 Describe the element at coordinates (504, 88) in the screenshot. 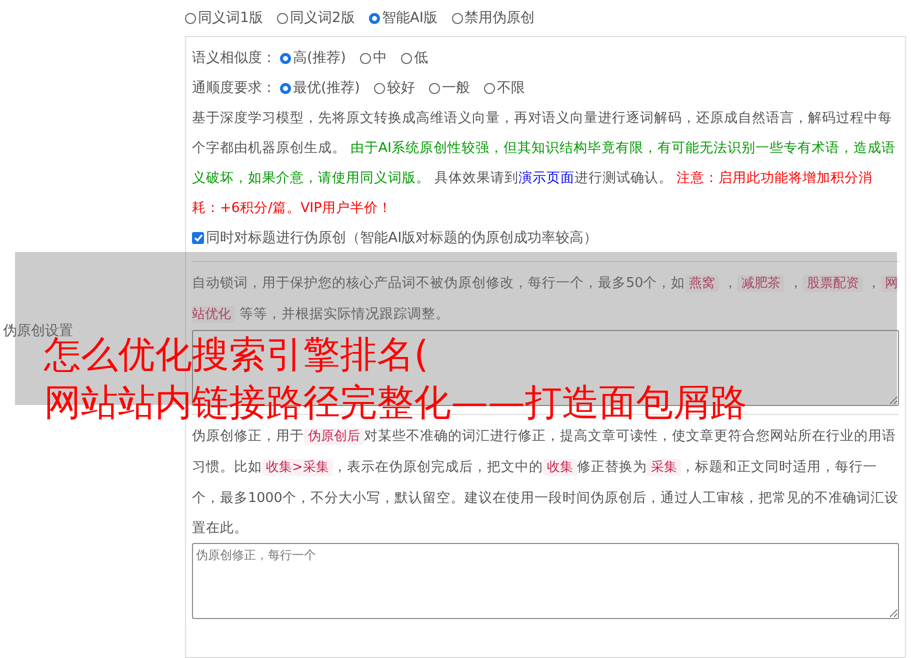

I see `radio-option: 不限` at that location.